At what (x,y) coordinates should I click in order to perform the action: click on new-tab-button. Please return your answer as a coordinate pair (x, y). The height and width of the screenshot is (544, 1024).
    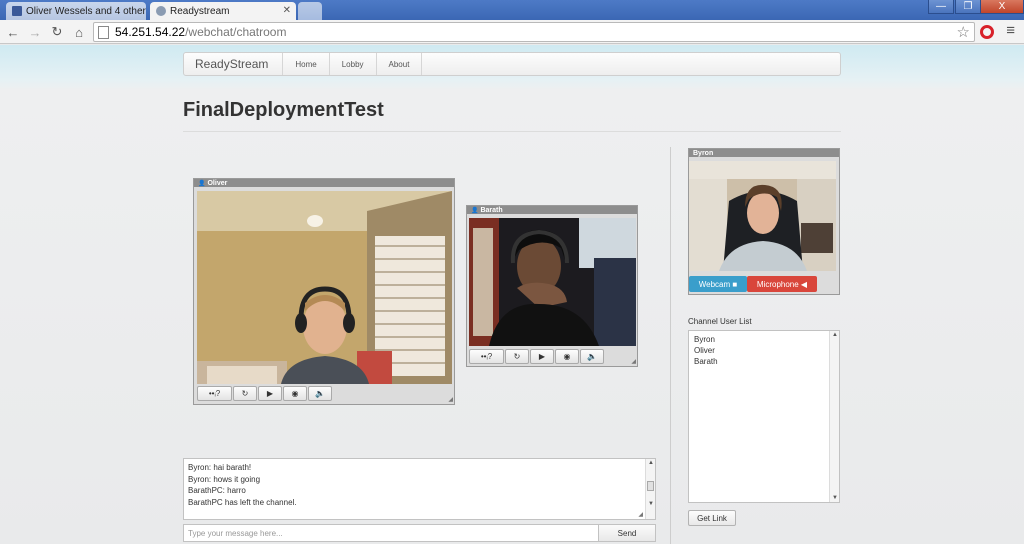
    Looking at the image, I should click on (310, 11).